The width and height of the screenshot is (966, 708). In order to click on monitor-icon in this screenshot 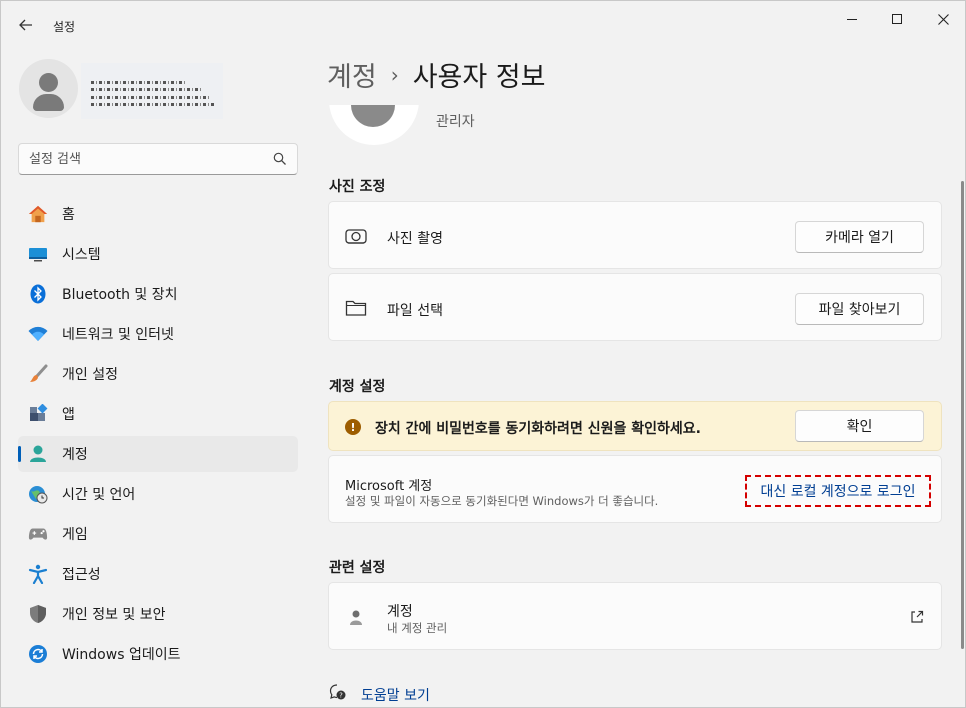, I will do `click(38, 254)`.